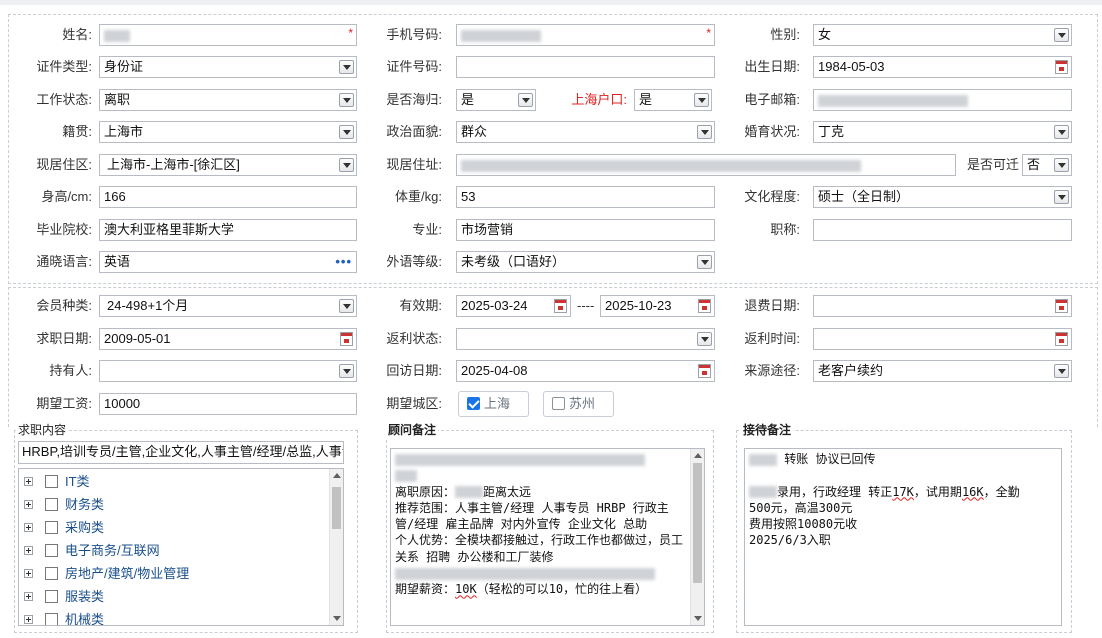  I want to click on refund-date-input, so click(942, 306).